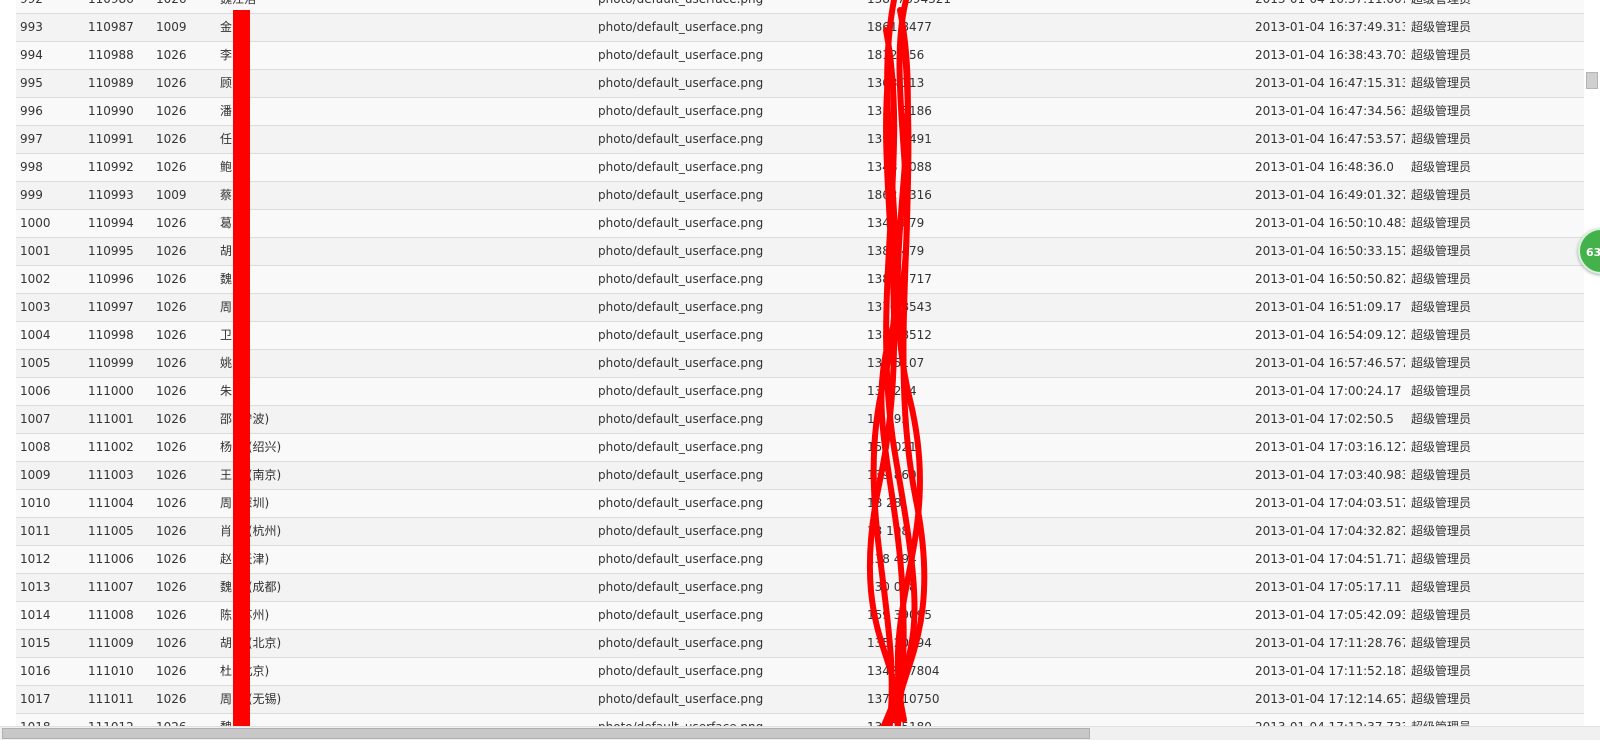 The width and height of the screenshot is (1600, 740). Describe the element at coordinates (1330, 223) in the screenshot. I see `created-time-cell: 2013-01-04 16:50:10.483` at that location.